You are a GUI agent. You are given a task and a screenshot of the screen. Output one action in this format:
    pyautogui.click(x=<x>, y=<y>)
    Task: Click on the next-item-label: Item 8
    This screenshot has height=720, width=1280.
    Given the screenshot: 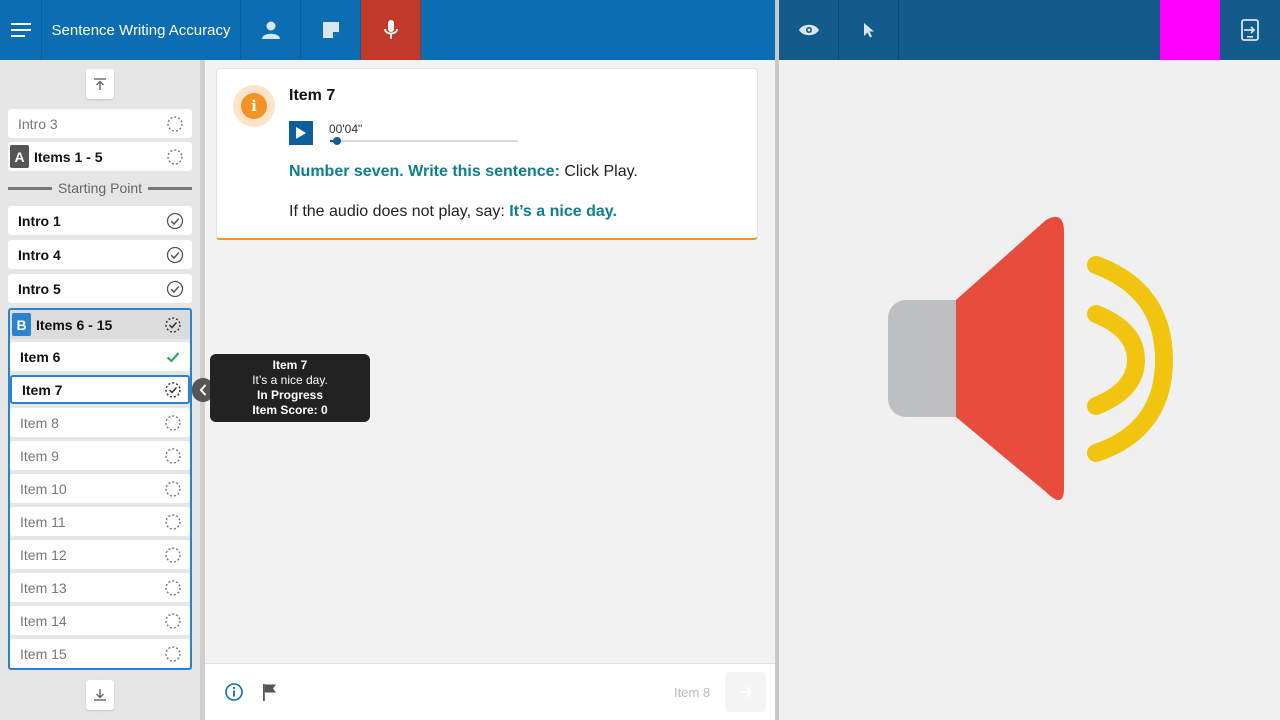 What is the action you would take?
    pyautogui.click(x=692, y=692)
    